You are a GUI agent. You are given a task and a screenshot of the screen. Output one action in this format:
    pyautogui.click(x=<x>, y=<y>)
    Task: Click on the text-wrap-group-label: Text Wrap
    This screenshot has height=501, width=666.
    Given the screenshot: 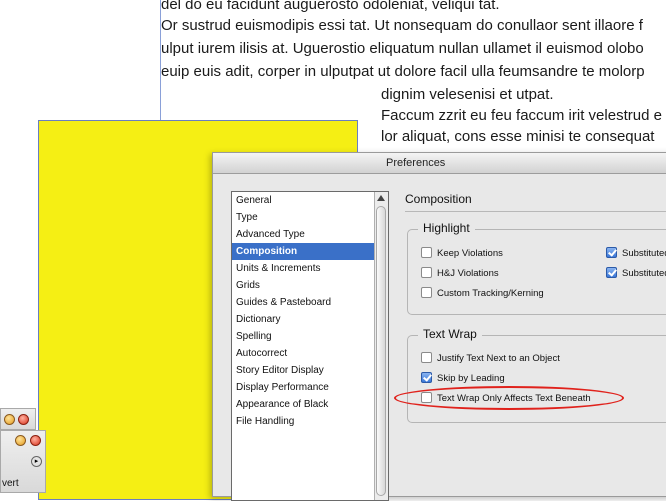 What is the action you would take?
    pyautogui.click(x=450, y=334)
    